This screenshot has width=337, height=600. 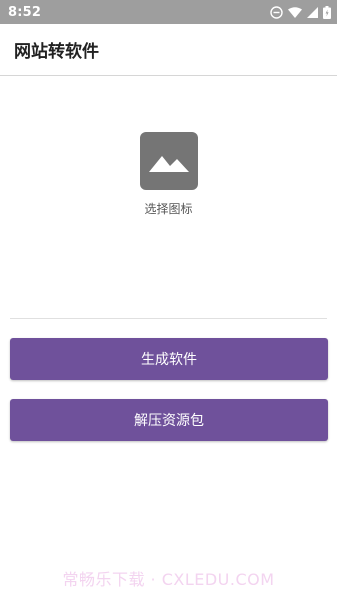 I want to click on divider, so click(x=168, y=318).